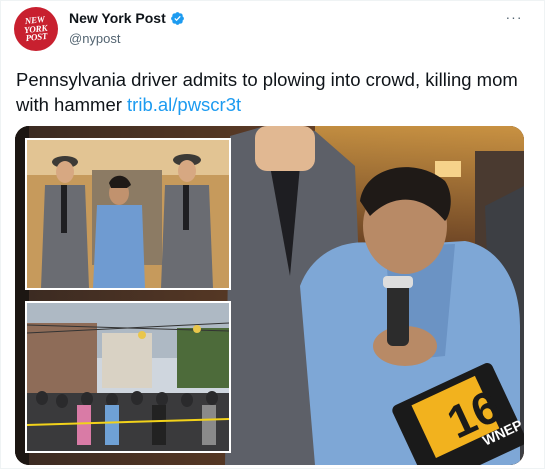  I want to click on crowd-scene-illustration, so click(128, 377).